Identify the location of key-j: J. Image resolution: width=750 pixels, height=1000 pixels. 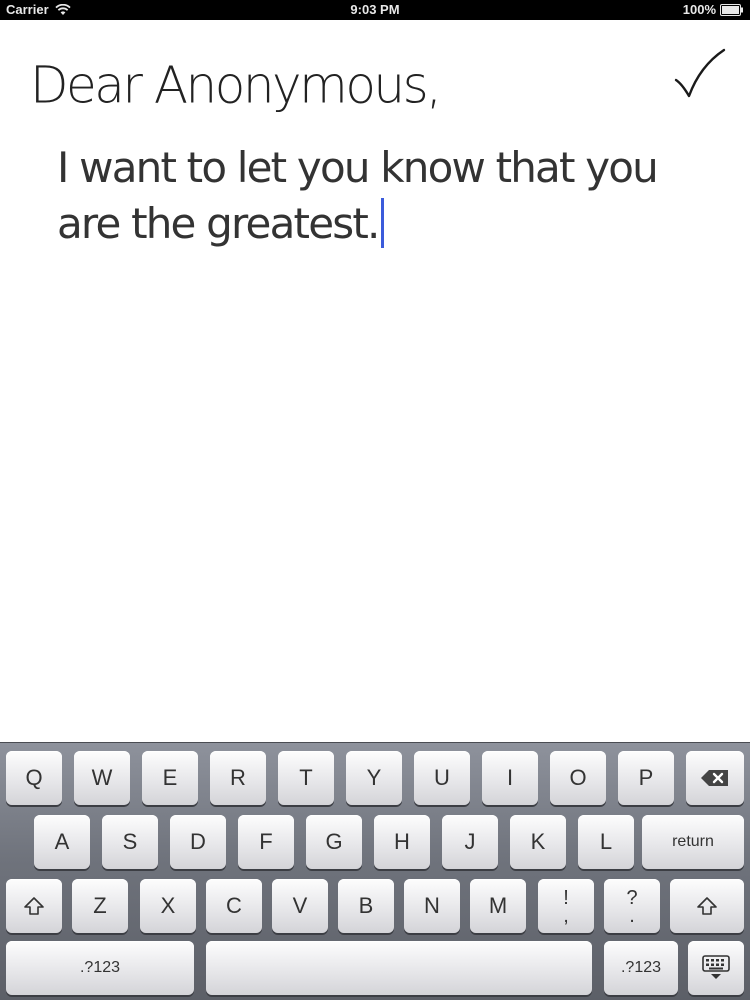
(470, 842).